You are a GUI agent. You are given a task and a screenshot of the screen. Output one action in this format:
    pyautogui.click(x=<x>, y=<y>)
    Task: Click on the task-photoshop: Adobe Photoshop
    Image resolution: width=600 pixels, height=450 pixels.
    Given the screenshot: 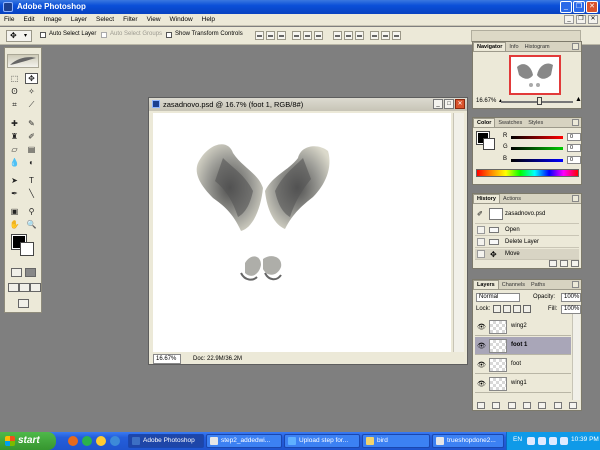 What is the action you would take?
    pyautogui.click(x=166, y=441)
    